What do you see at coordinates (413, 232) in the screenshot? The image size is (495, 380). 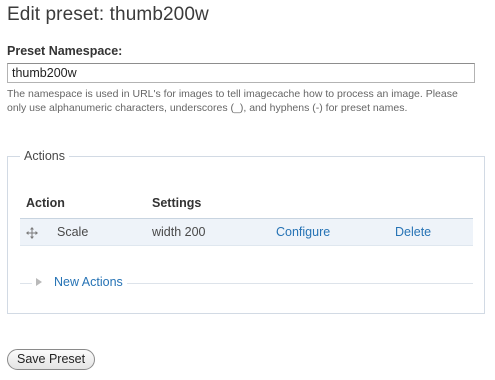 I see `delete-link: Delete` at bounding box center [413, 232].